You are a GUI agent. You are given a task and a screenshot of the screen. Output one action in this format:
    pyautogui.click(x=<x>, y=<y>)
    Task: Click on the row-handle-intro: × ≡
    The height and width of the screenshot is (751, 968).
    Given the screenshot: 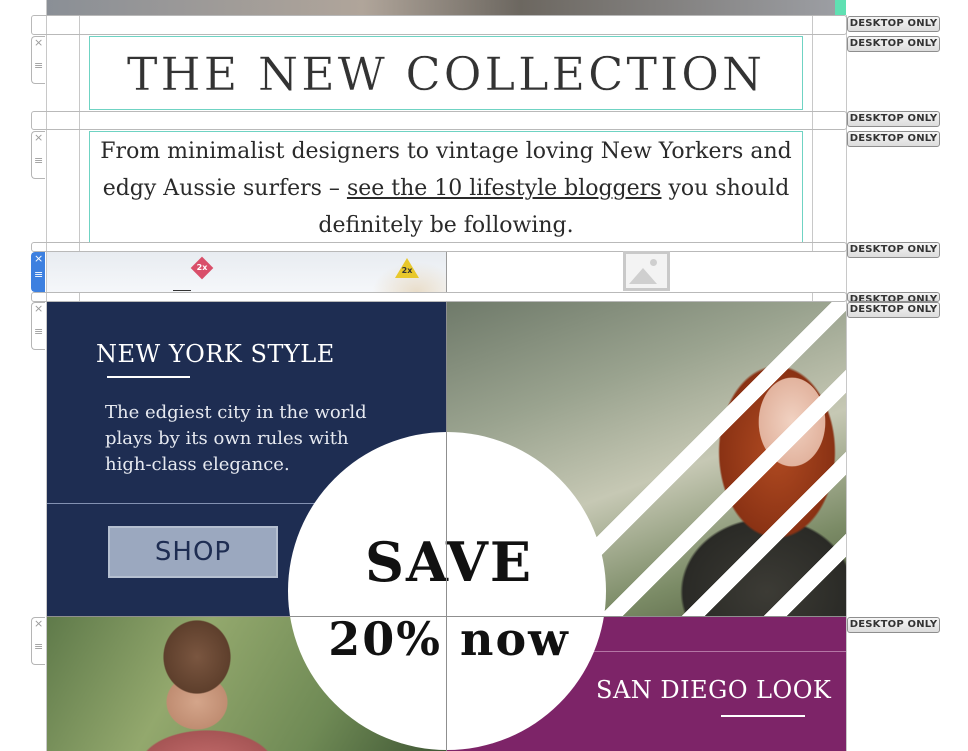 What is the action you would take?
    pyautogui.click(x=38, y=155)
    